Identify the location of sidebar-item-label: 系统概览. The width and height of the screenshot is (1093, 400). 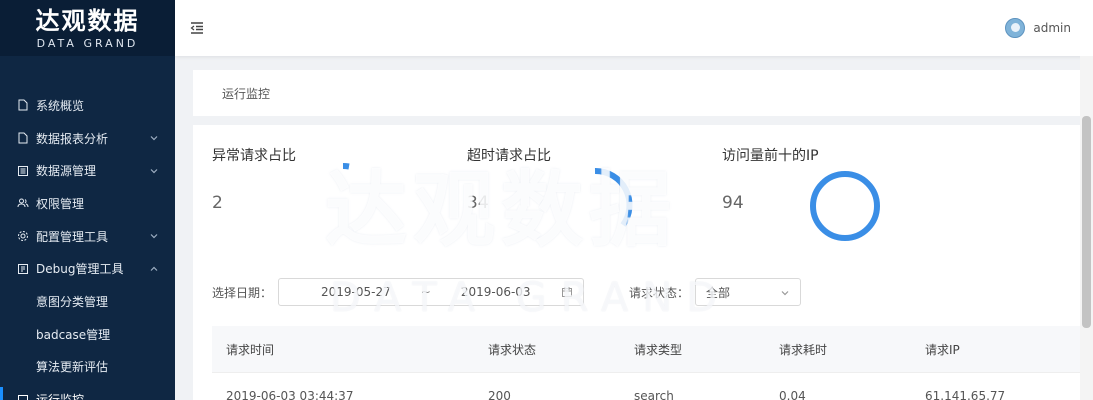
(60, 105).